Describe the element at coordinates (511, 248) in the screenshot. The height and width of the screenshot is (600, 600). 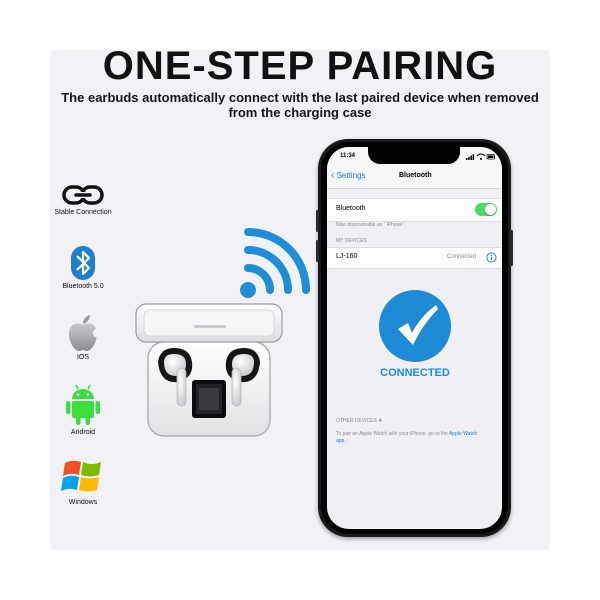
I see `power-button` at that location.